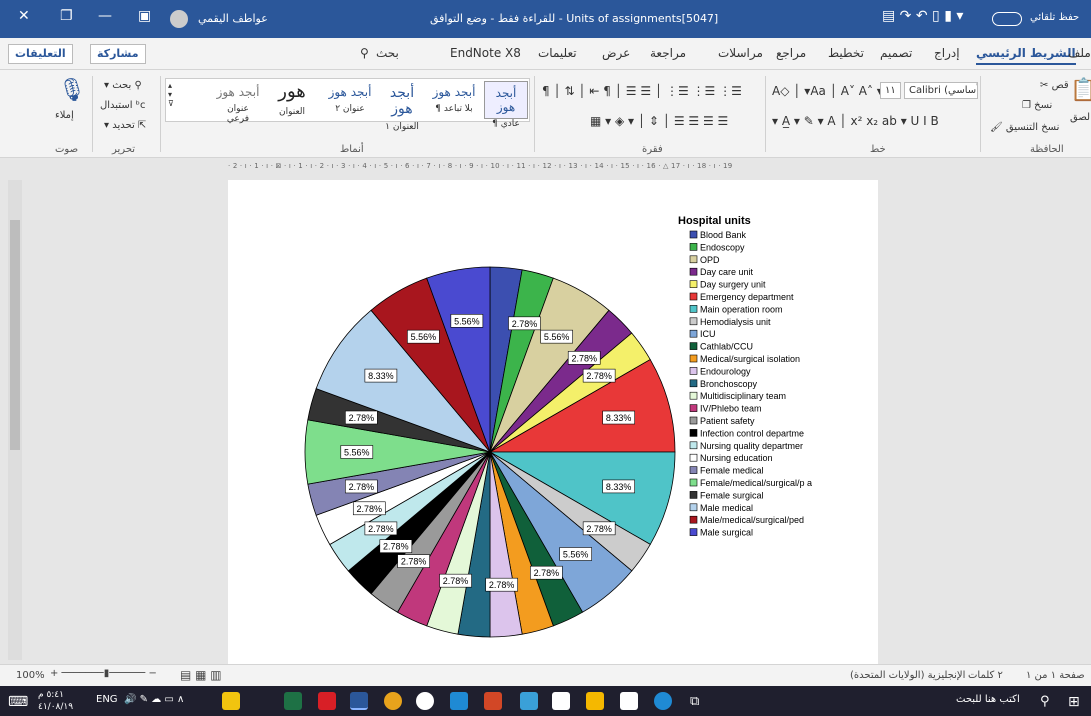 The height and width of the screenshot is (716, 1091). I want to click on input-language: ENG, so click(107, 699).